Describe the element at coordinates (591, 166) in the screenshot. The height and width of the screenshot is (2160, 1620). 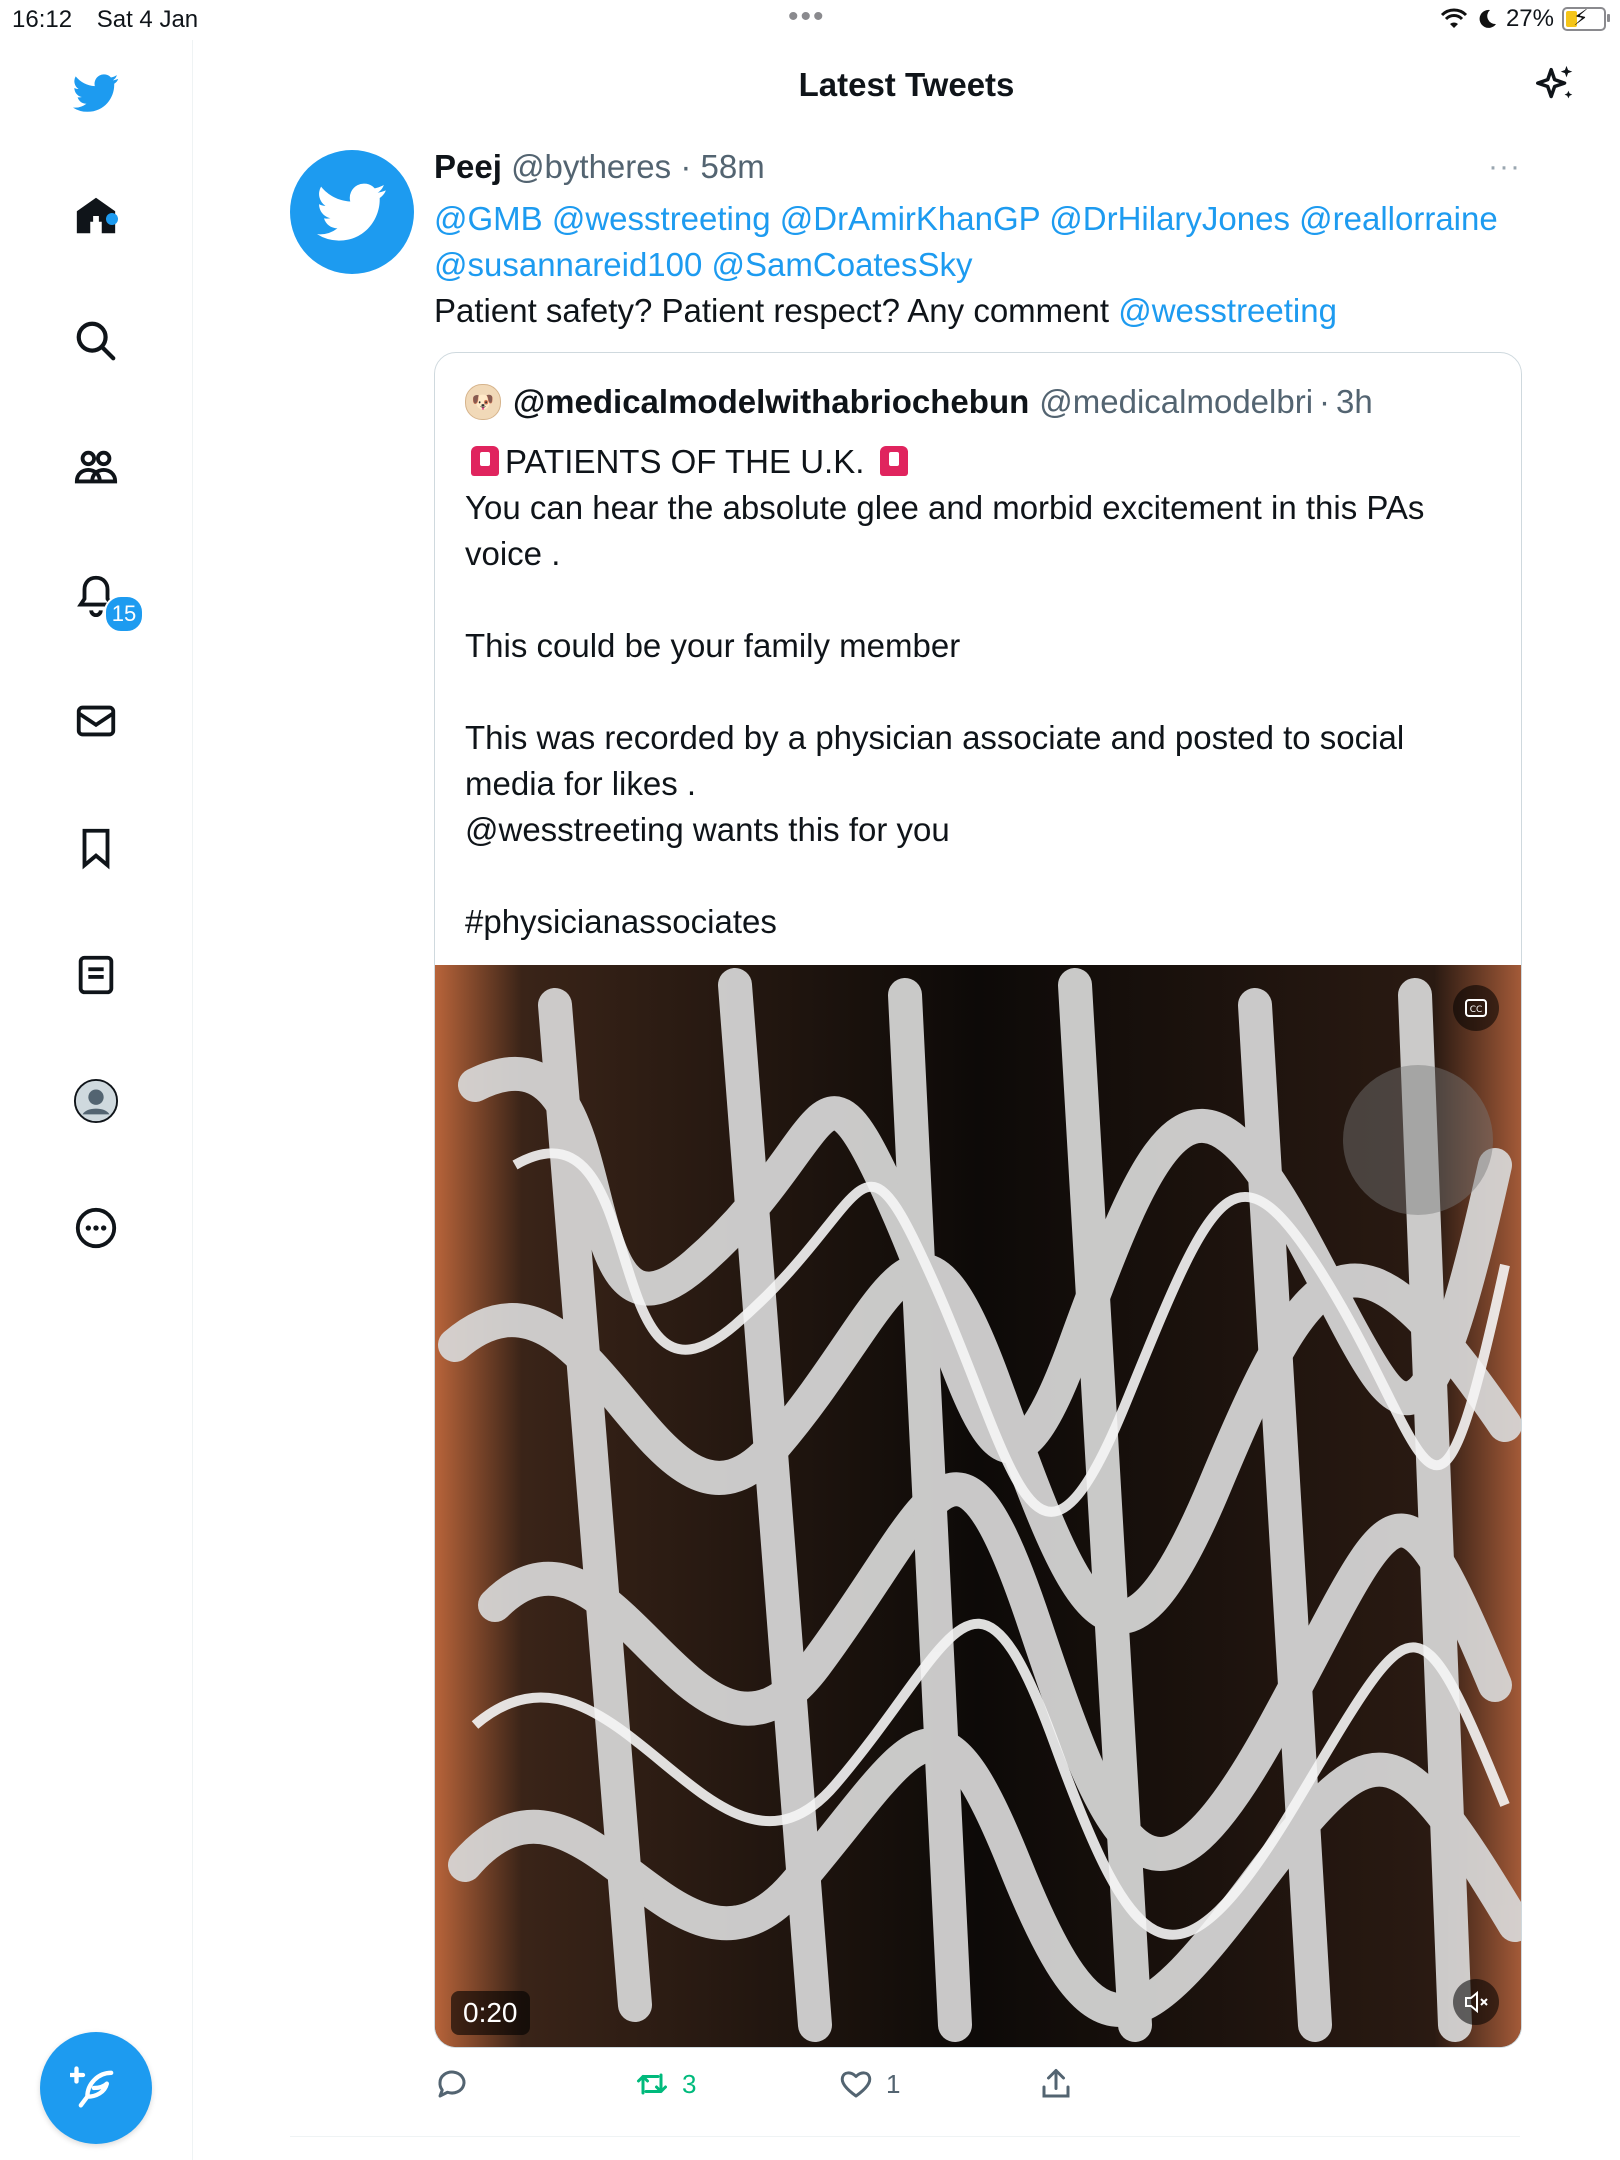
I see `author-handle: @bytheres` at that location.